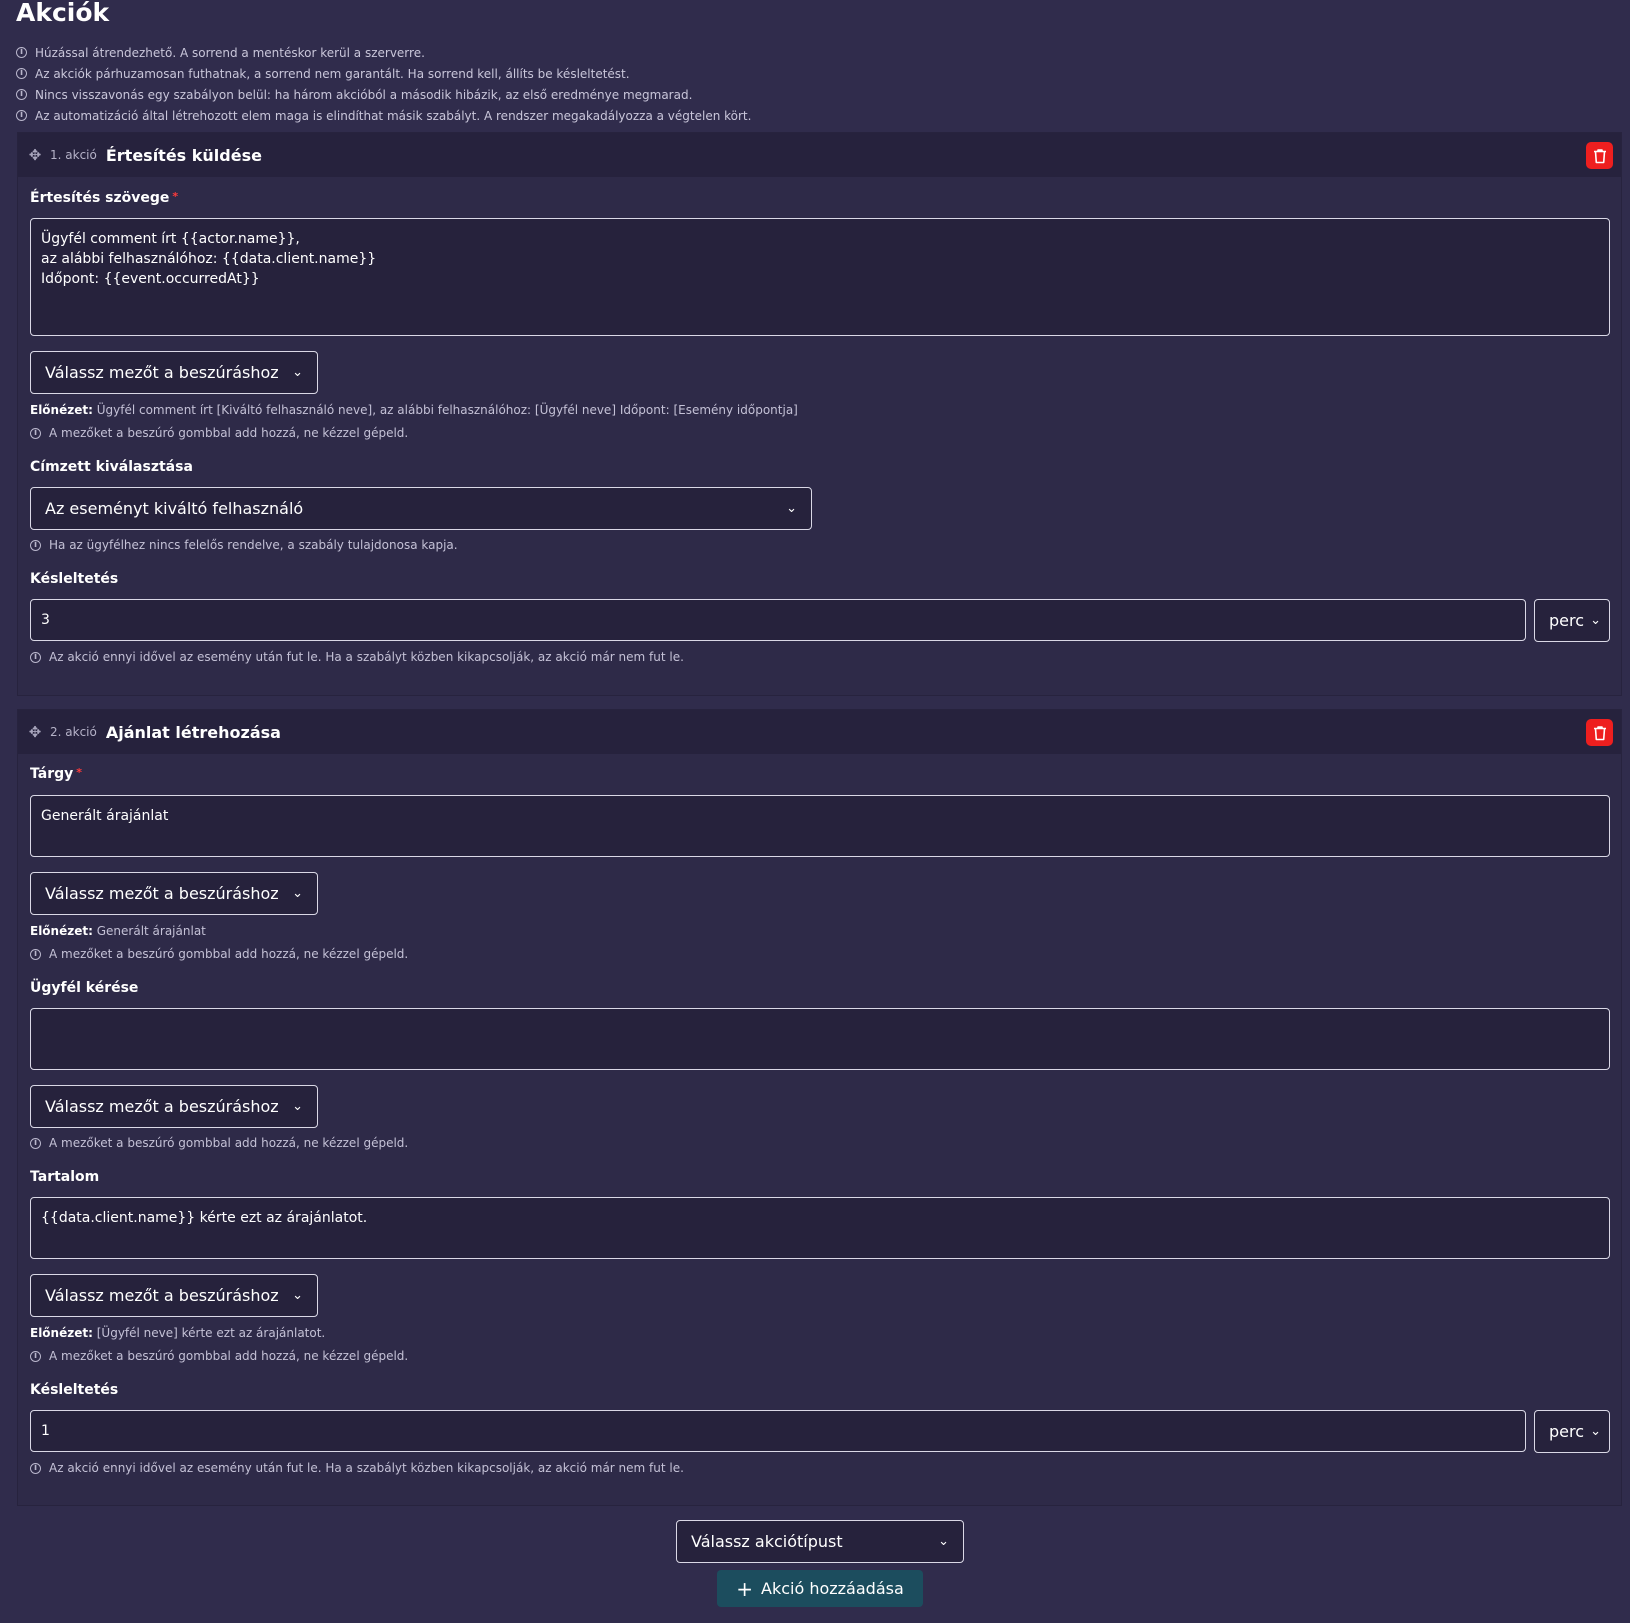 The image size is (1630, 1623). Describe the element at coordinates (819, 732) in the screenshot. I see `action-header: ✥ 2. akció Ajánlat létrehozása` at that location.